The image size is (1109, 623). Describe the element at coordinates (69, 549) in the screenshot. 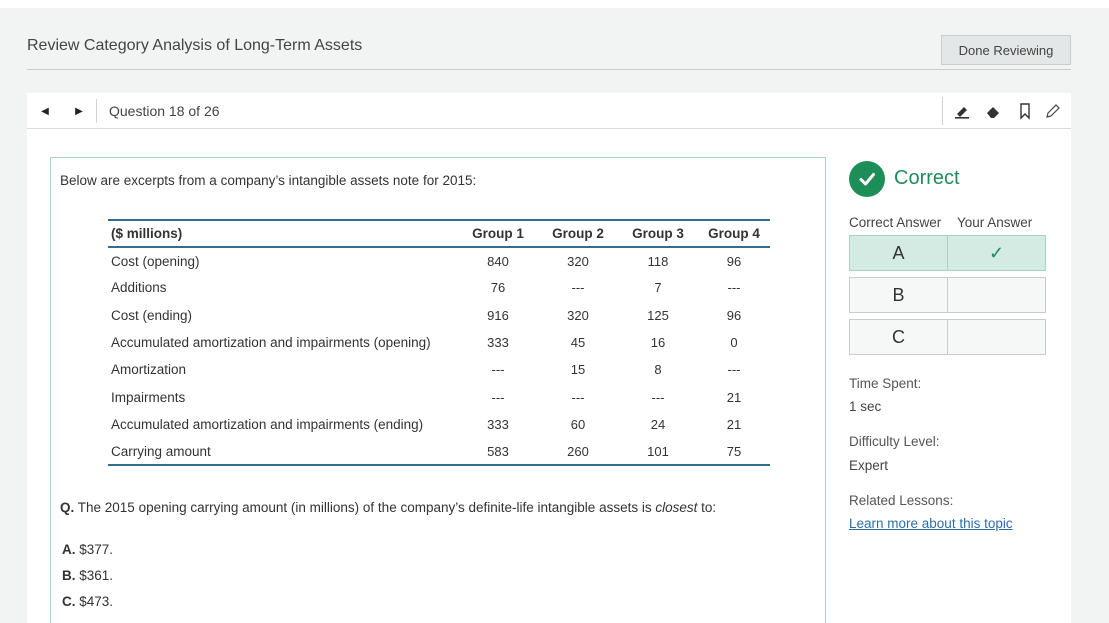

I see `option-letter: A.` at that location.